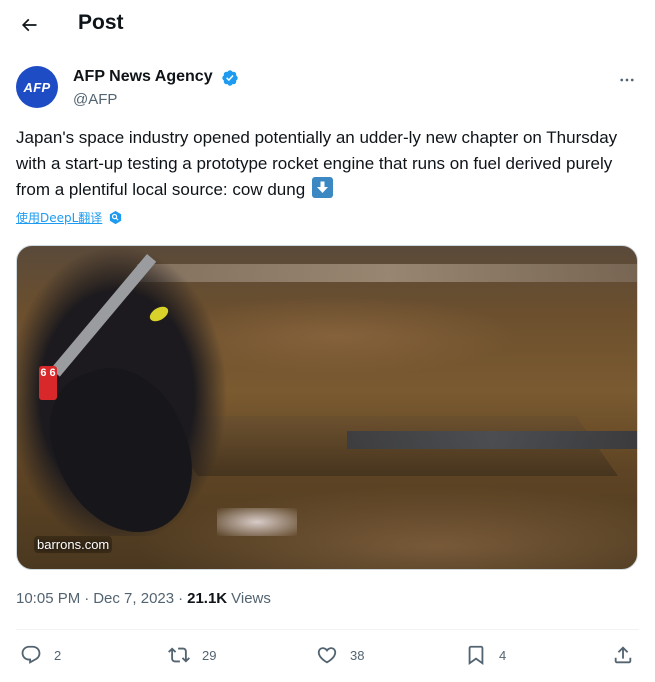 The width and height of the screenshot is (655, 682). I want to click on more-horizontal-icon, so click(627, 80).